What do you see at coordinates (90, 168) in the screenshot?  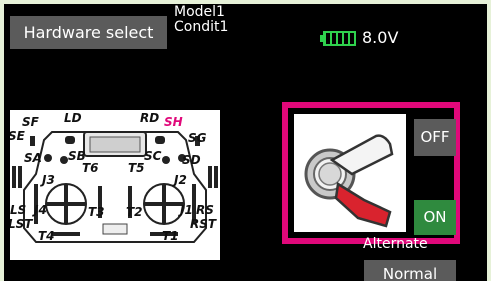 I see `label-t6: T6` at bounding box center [90, 168].